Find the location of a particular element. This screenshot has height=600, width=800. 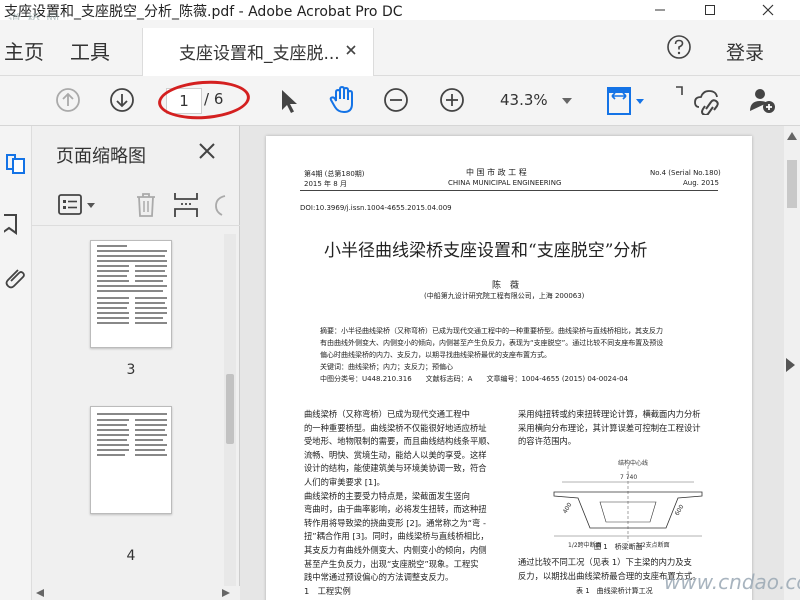

document-scroll-thumb is located at coordinates (792, 184).